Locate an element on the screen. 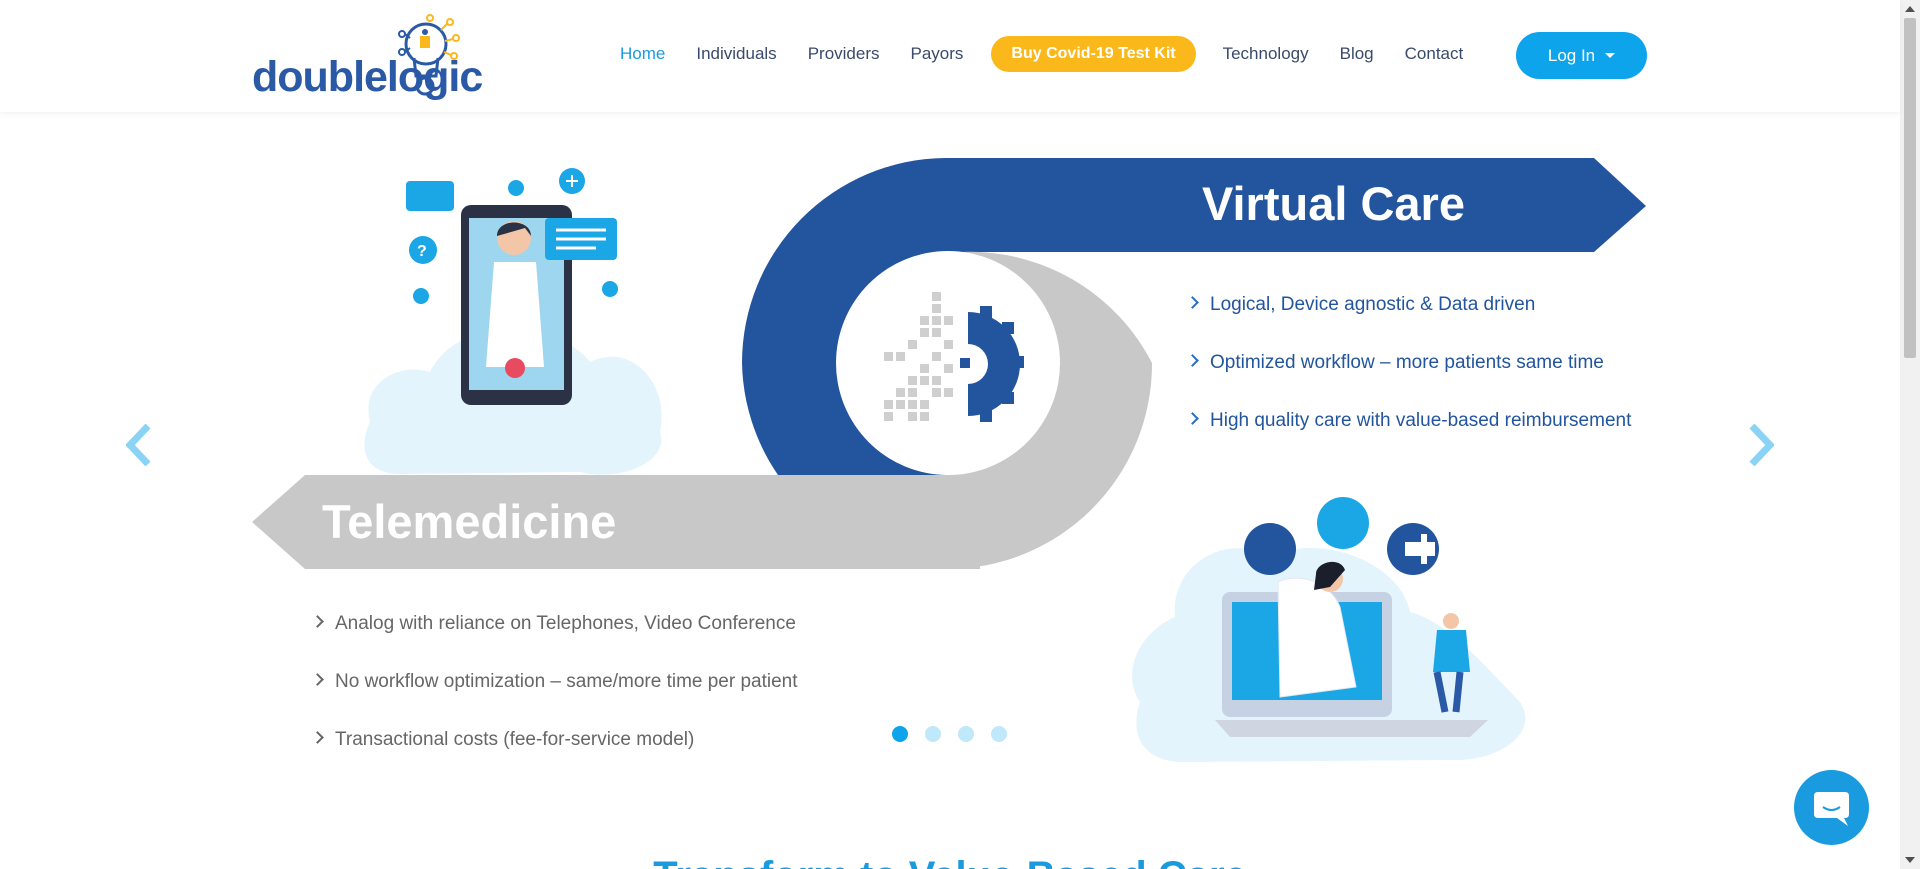  carousel-dots is located at coordinates (958, 734).